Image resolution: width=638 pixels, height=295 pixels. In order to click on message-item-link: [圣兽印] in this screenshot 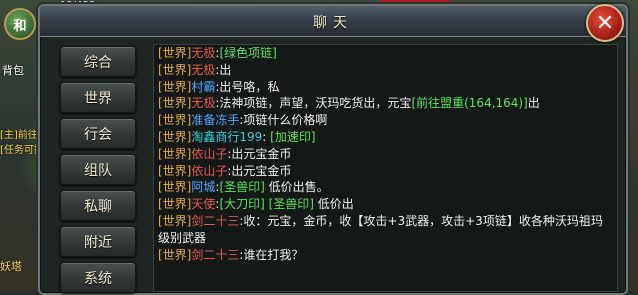, I will do `click(241, 187)`.